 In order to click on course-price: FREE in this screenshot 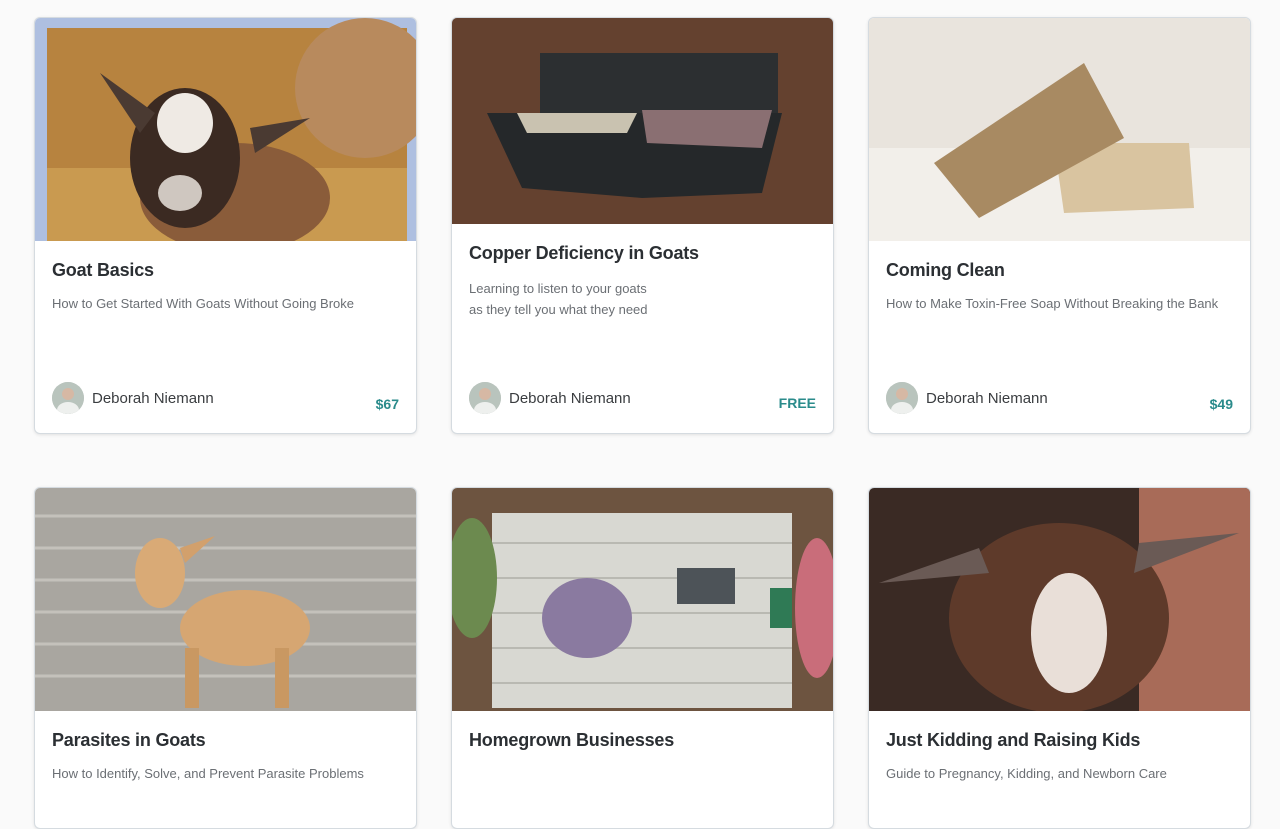, I will do `click(797, 403)`.